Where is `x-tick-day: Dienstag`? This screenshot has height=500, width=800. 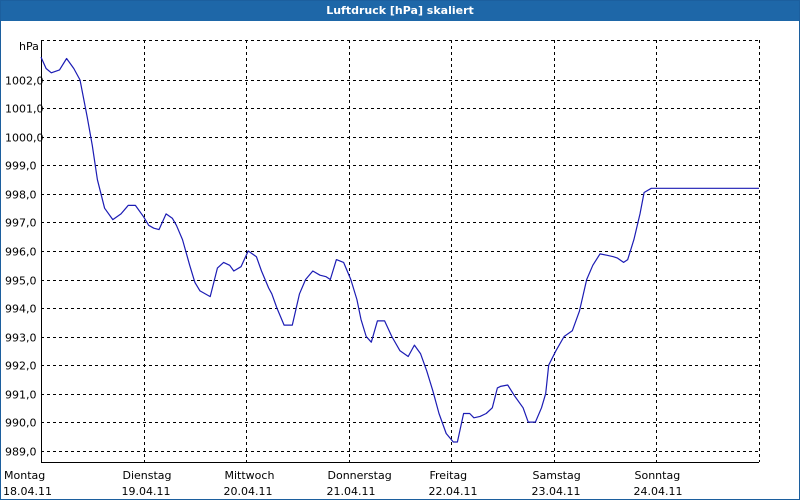
x-tick-day: Dienstag is located at coordinates (147, 475).